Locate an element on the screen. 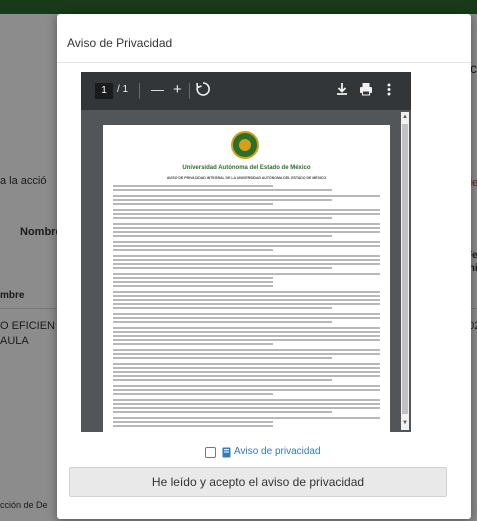 The height and width of the screenshot is (521, 477). modal-divider is located at coordinates (264, 62).